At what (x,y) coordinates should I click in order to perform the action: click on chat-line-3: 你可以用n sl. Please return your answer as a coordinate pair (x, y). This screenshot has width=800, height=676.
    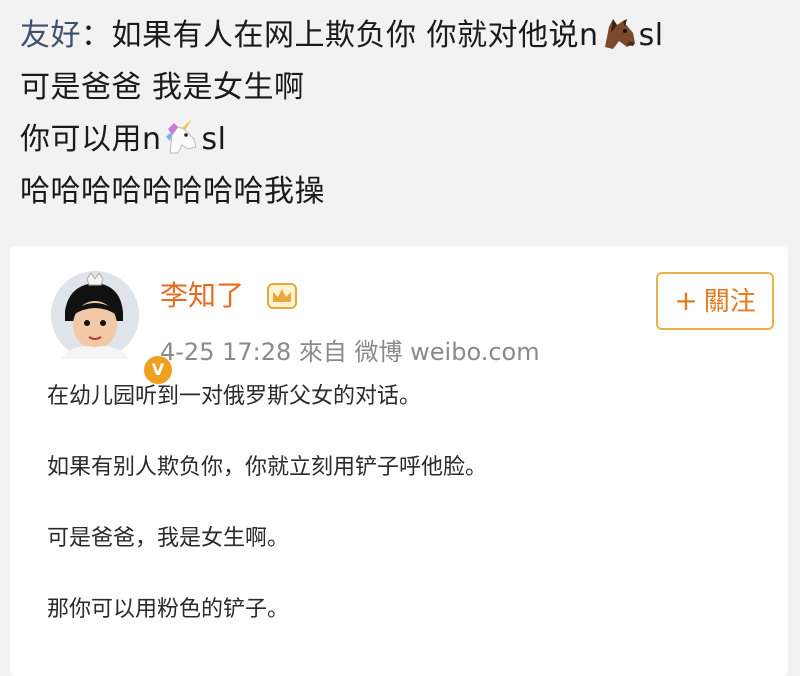
    Looking at the image, I should click on (400, 140).